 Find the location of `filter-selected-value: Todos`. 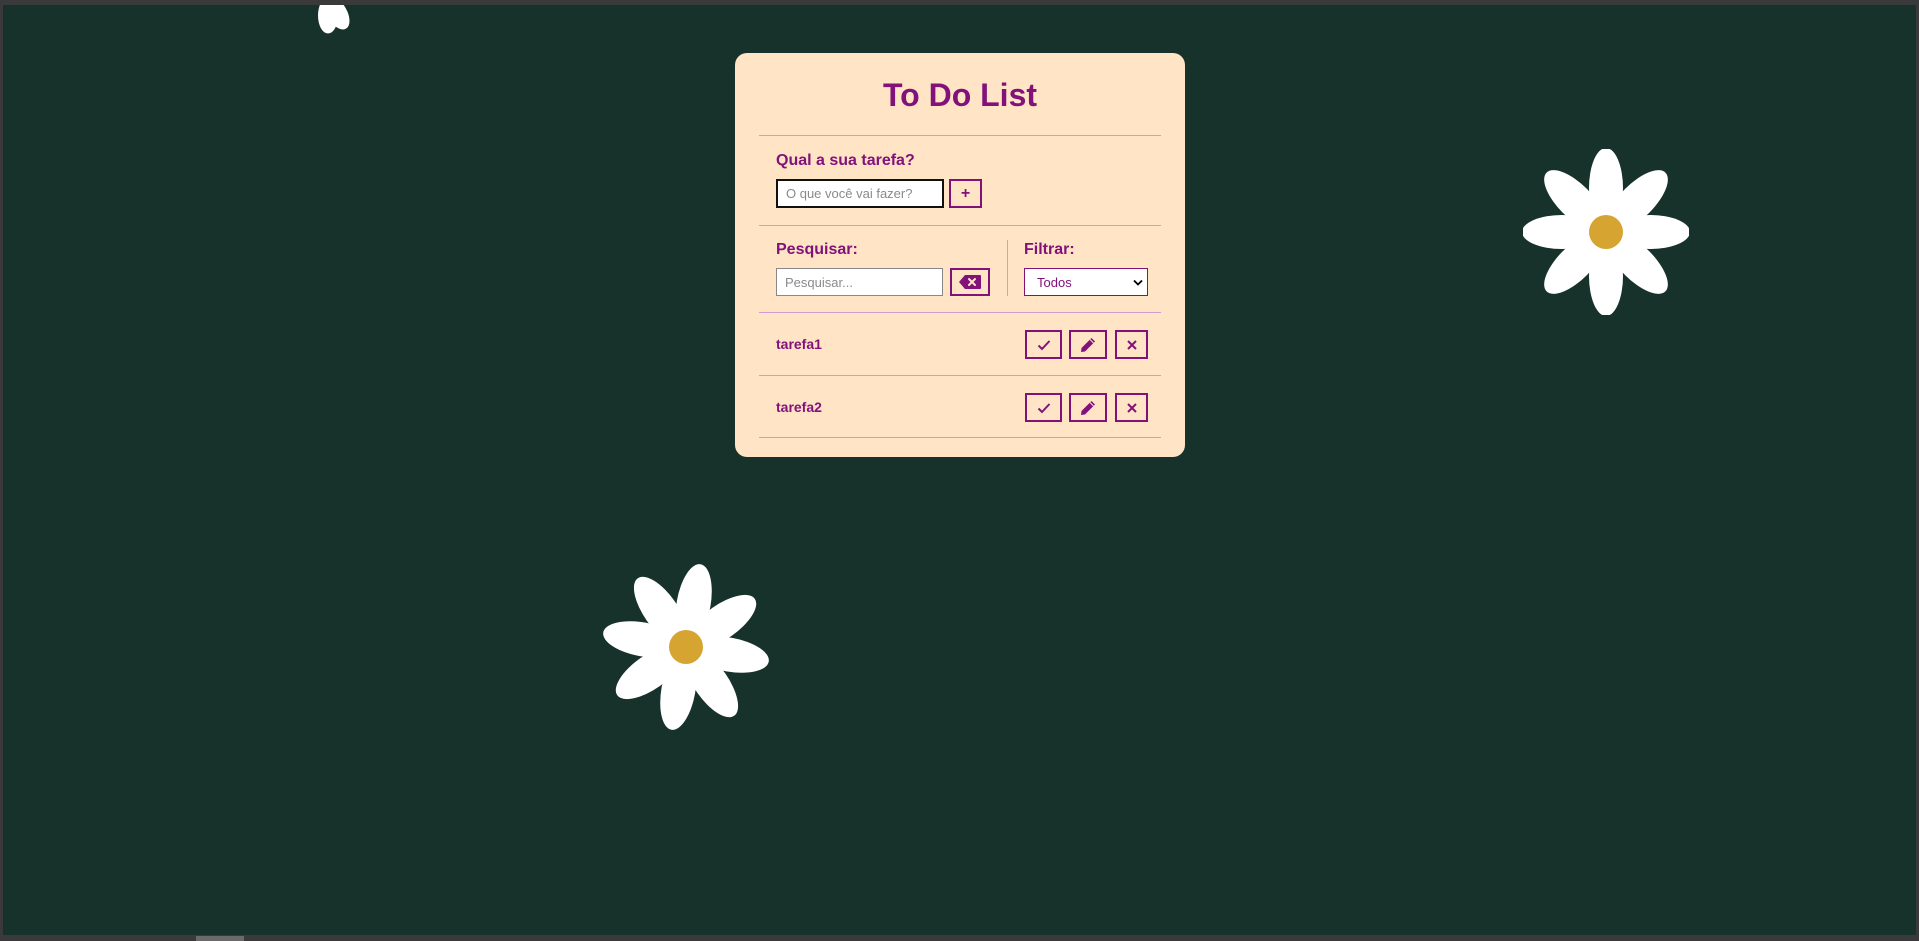

filter-selected-value: Todos is located at coordinates (1054, 282).